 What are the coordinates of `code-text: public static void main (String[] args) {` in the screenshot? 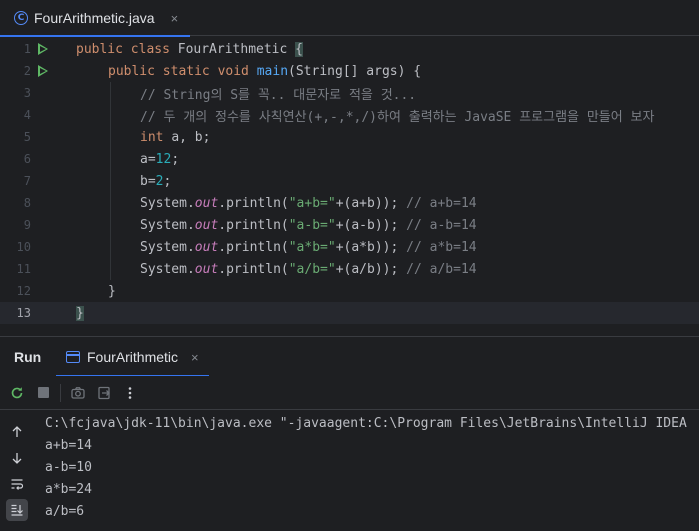 It's located at (245, 71).